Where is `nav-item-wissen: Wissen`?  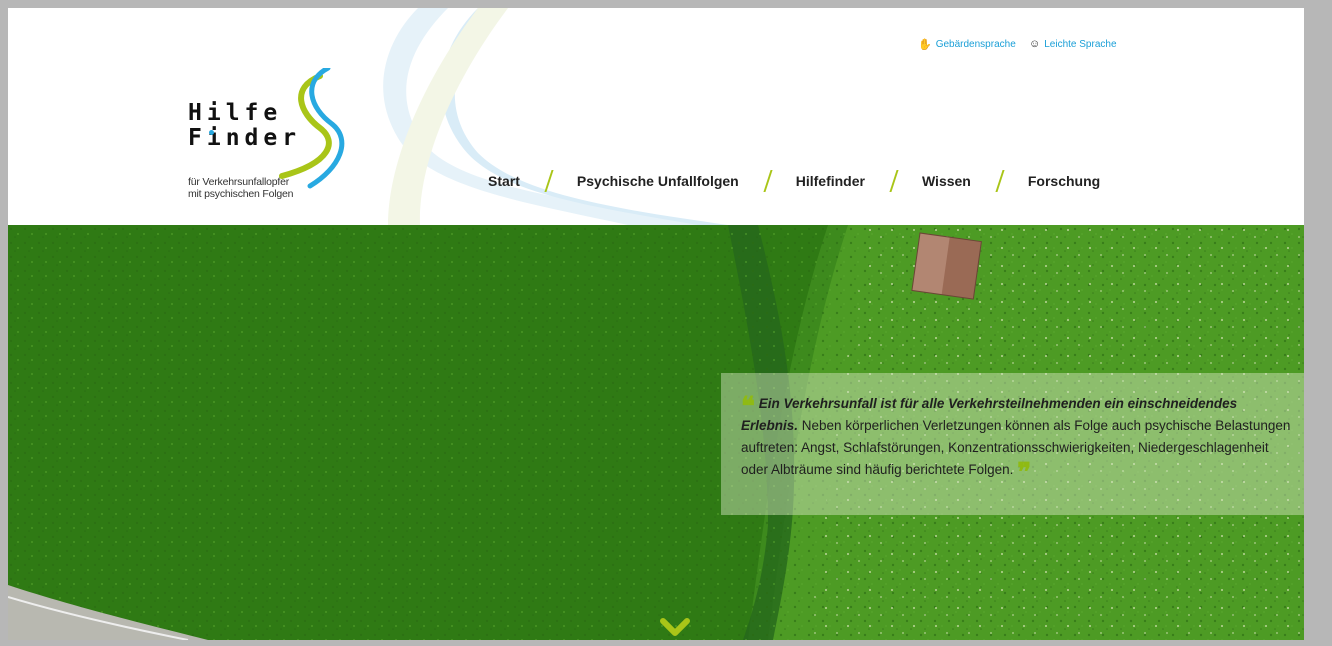
nav-item-wissen: Wissen is located at coordinates (946, 181).